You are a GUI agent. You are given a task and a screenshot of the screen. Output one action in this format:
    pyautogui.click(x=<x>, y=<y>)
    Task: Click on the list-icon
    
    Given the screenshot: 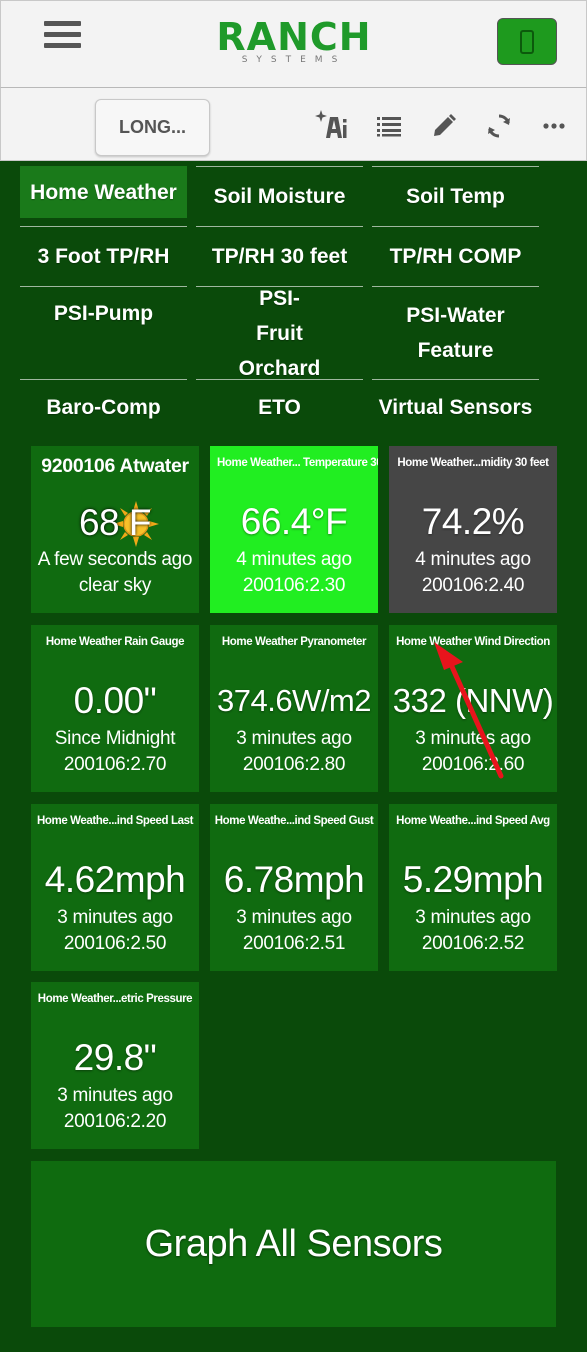 What is the action you would take?
    pyautogui.click(x=389, y=126)
    